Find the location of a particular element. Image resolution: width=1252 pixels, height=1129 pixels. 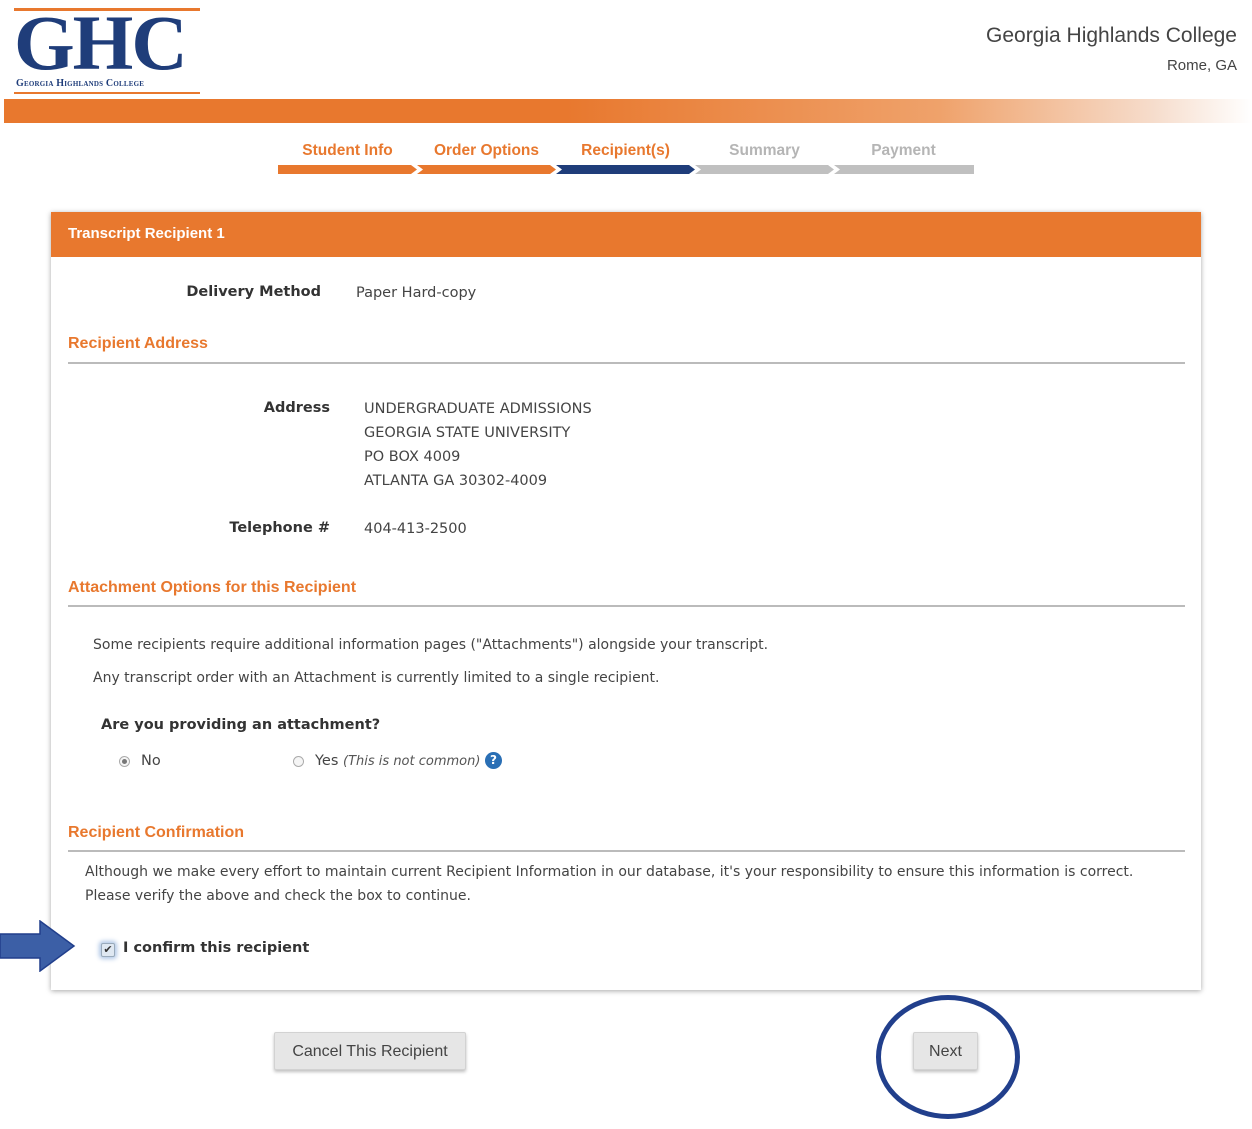

recipient-address-title: Recipient Address is located at coordinates (138, 343).